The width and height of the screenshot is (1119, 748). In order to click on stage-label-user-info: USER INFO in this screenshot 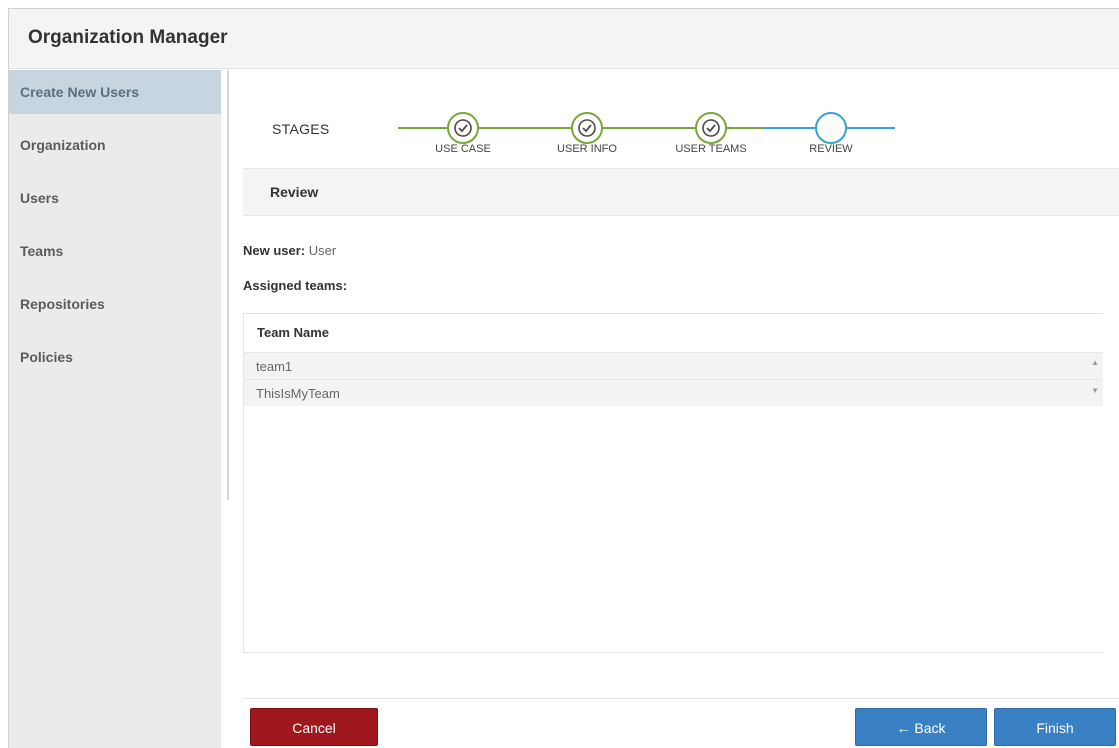, I will do `click(587, 149)`.